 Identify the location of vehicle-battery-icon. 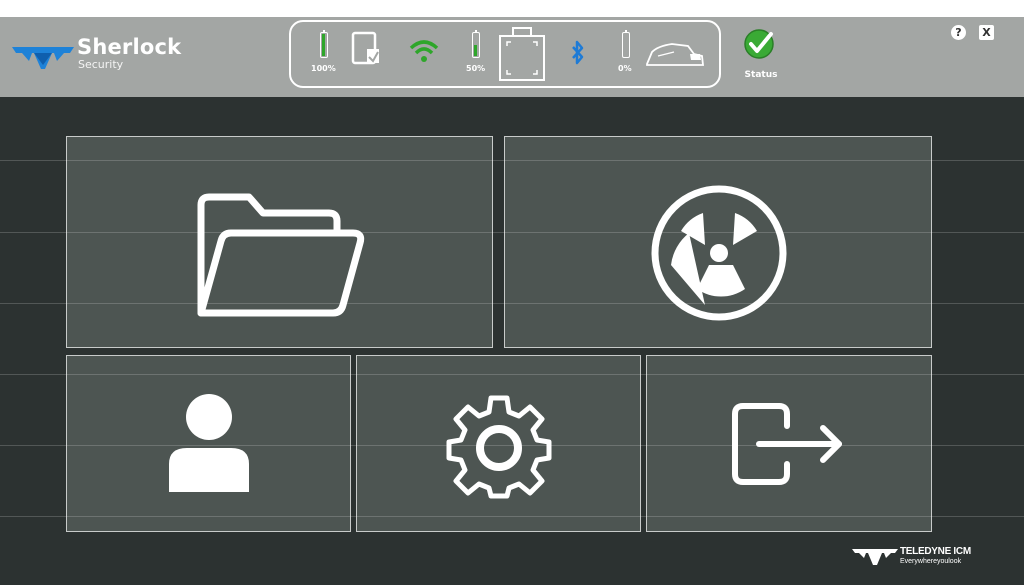
(626, 44).